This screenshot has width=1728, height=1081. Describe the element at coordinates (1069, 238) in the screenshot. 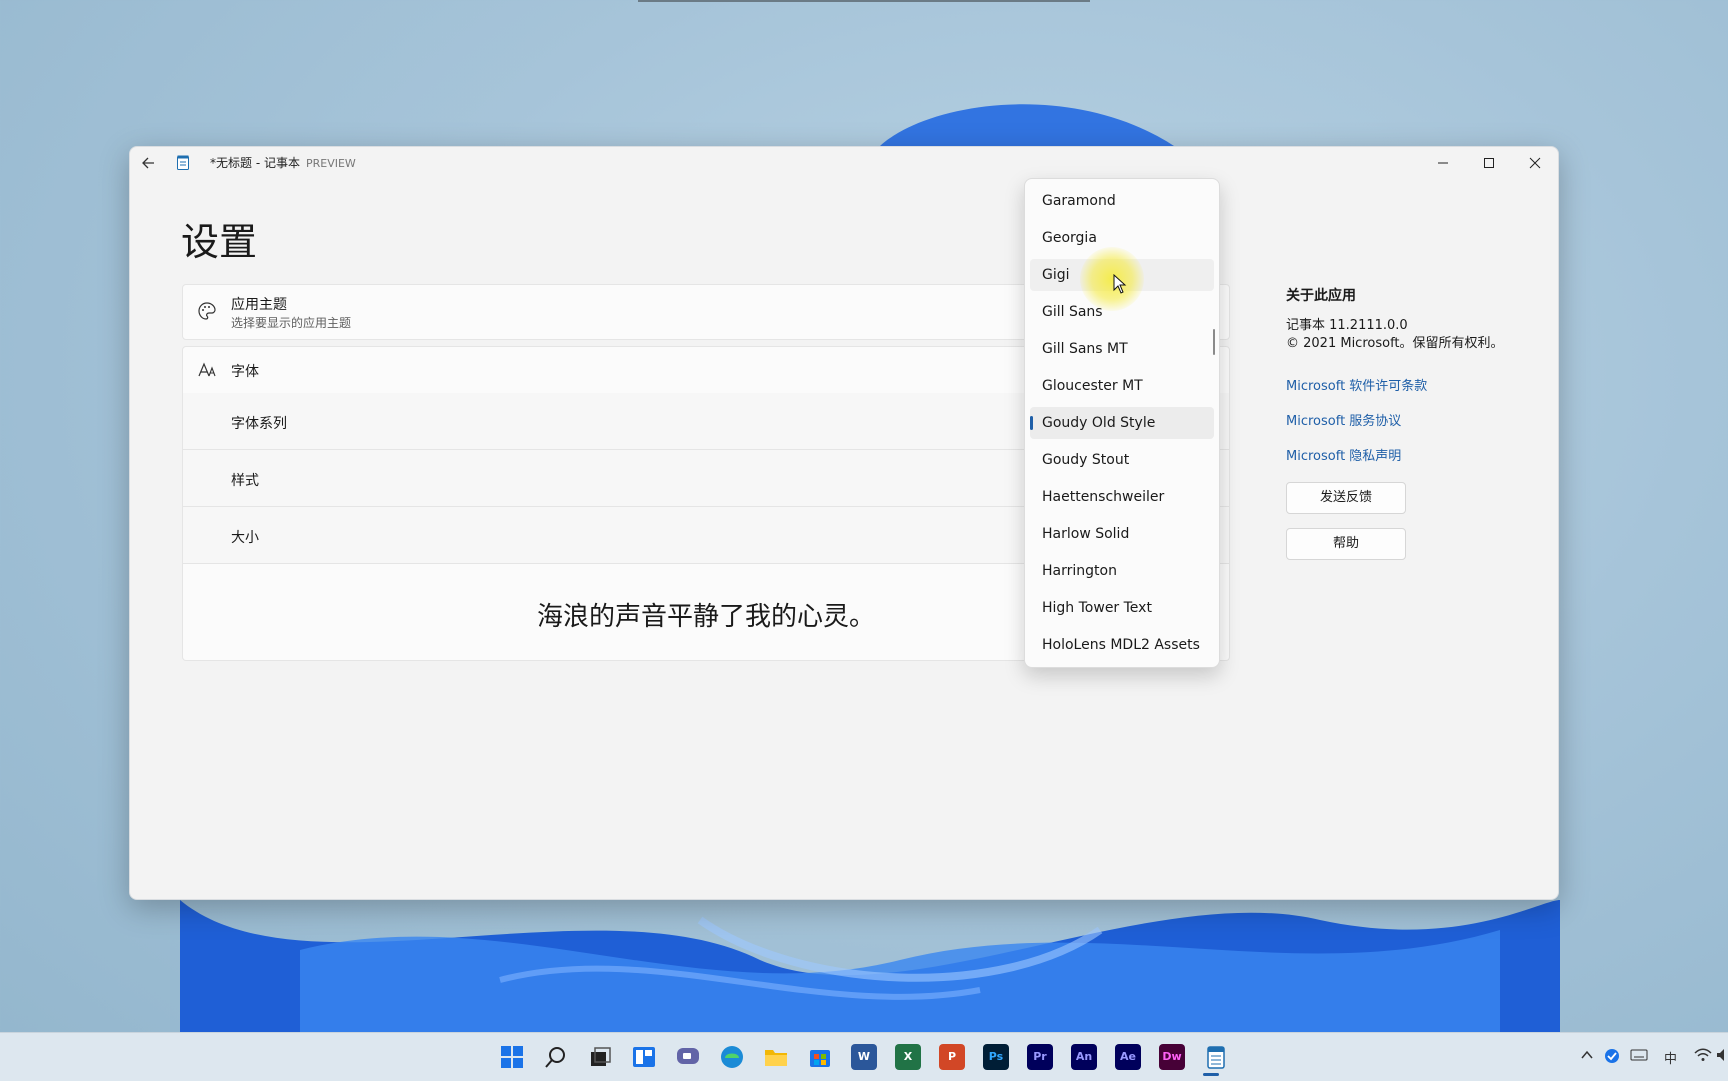

I see `font-option-label: Georgia` at that location.